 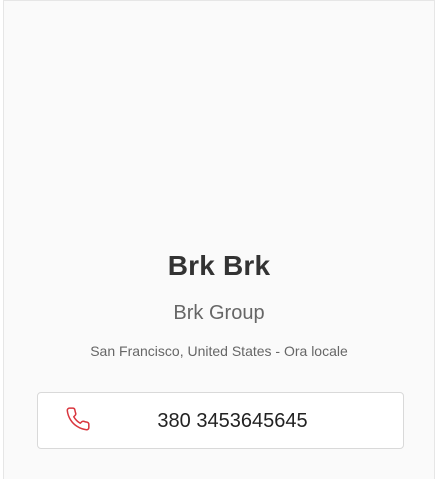 What do you see at coordinates (232, 421) in the screenshot?
I see `phone-number: 380 3453645645` at bounding box center [232, 421].